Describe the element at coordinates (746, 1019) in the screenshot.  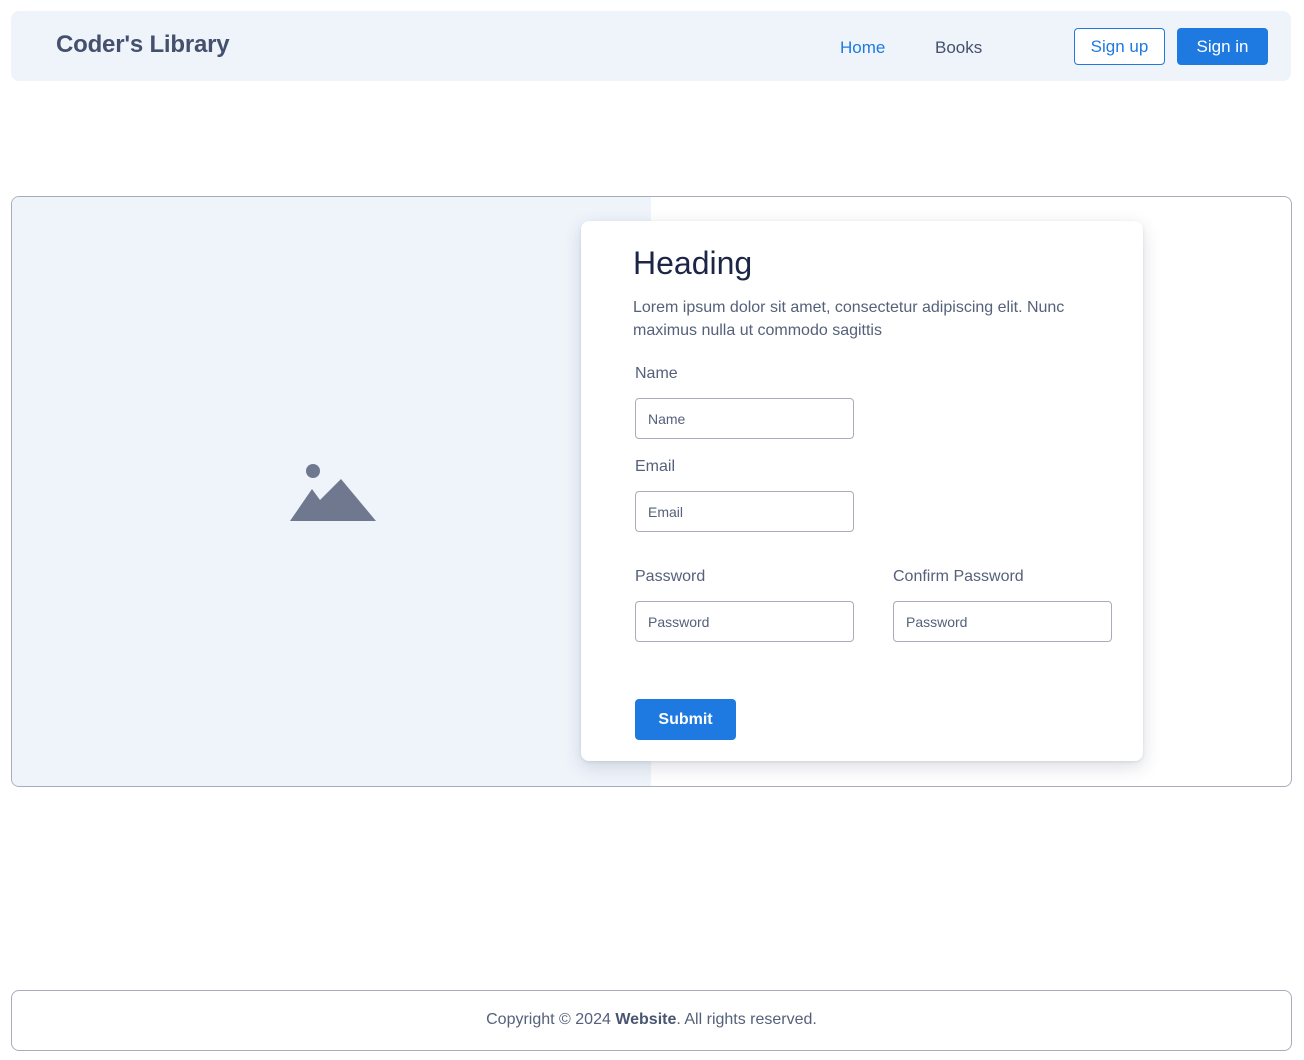
I see `copyright-suffix: . All rights reserved.` at that location.